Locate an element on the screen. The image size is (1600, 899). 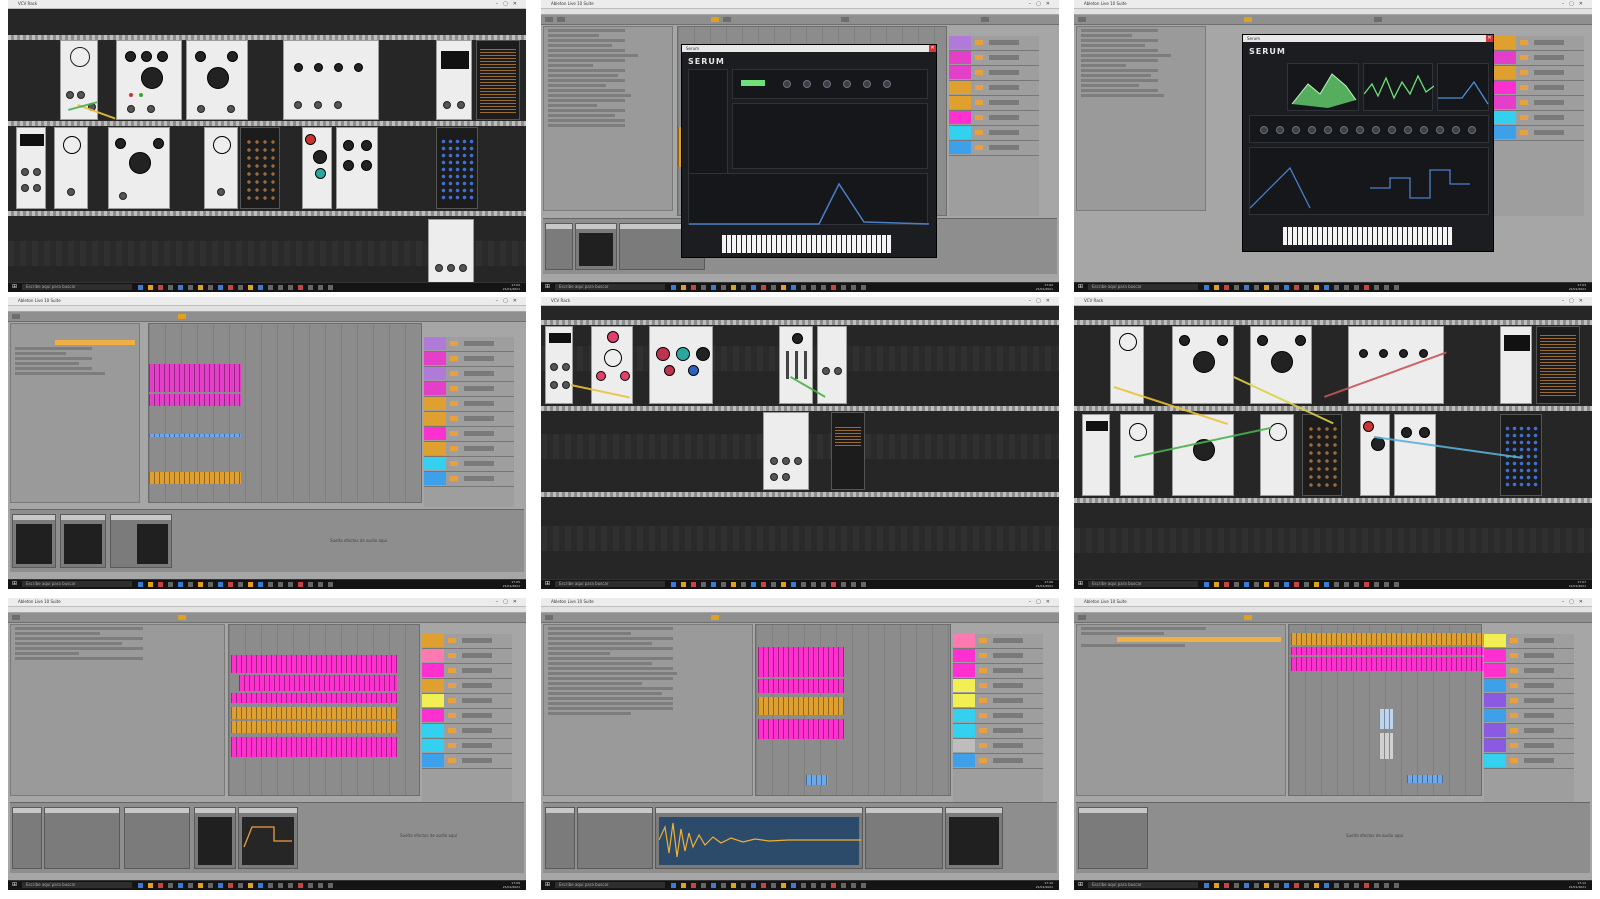
vcv-module-scope is located at coordinates (454, 80).